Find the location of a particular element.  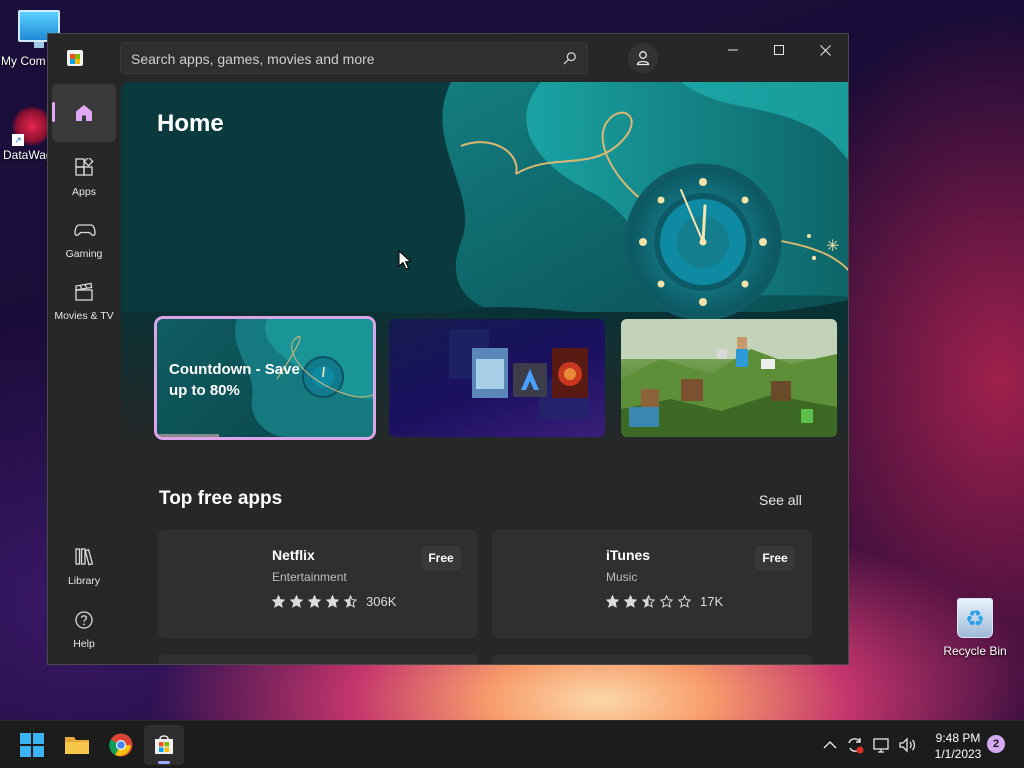

minimize-icon is located at coordinates (733, 50).